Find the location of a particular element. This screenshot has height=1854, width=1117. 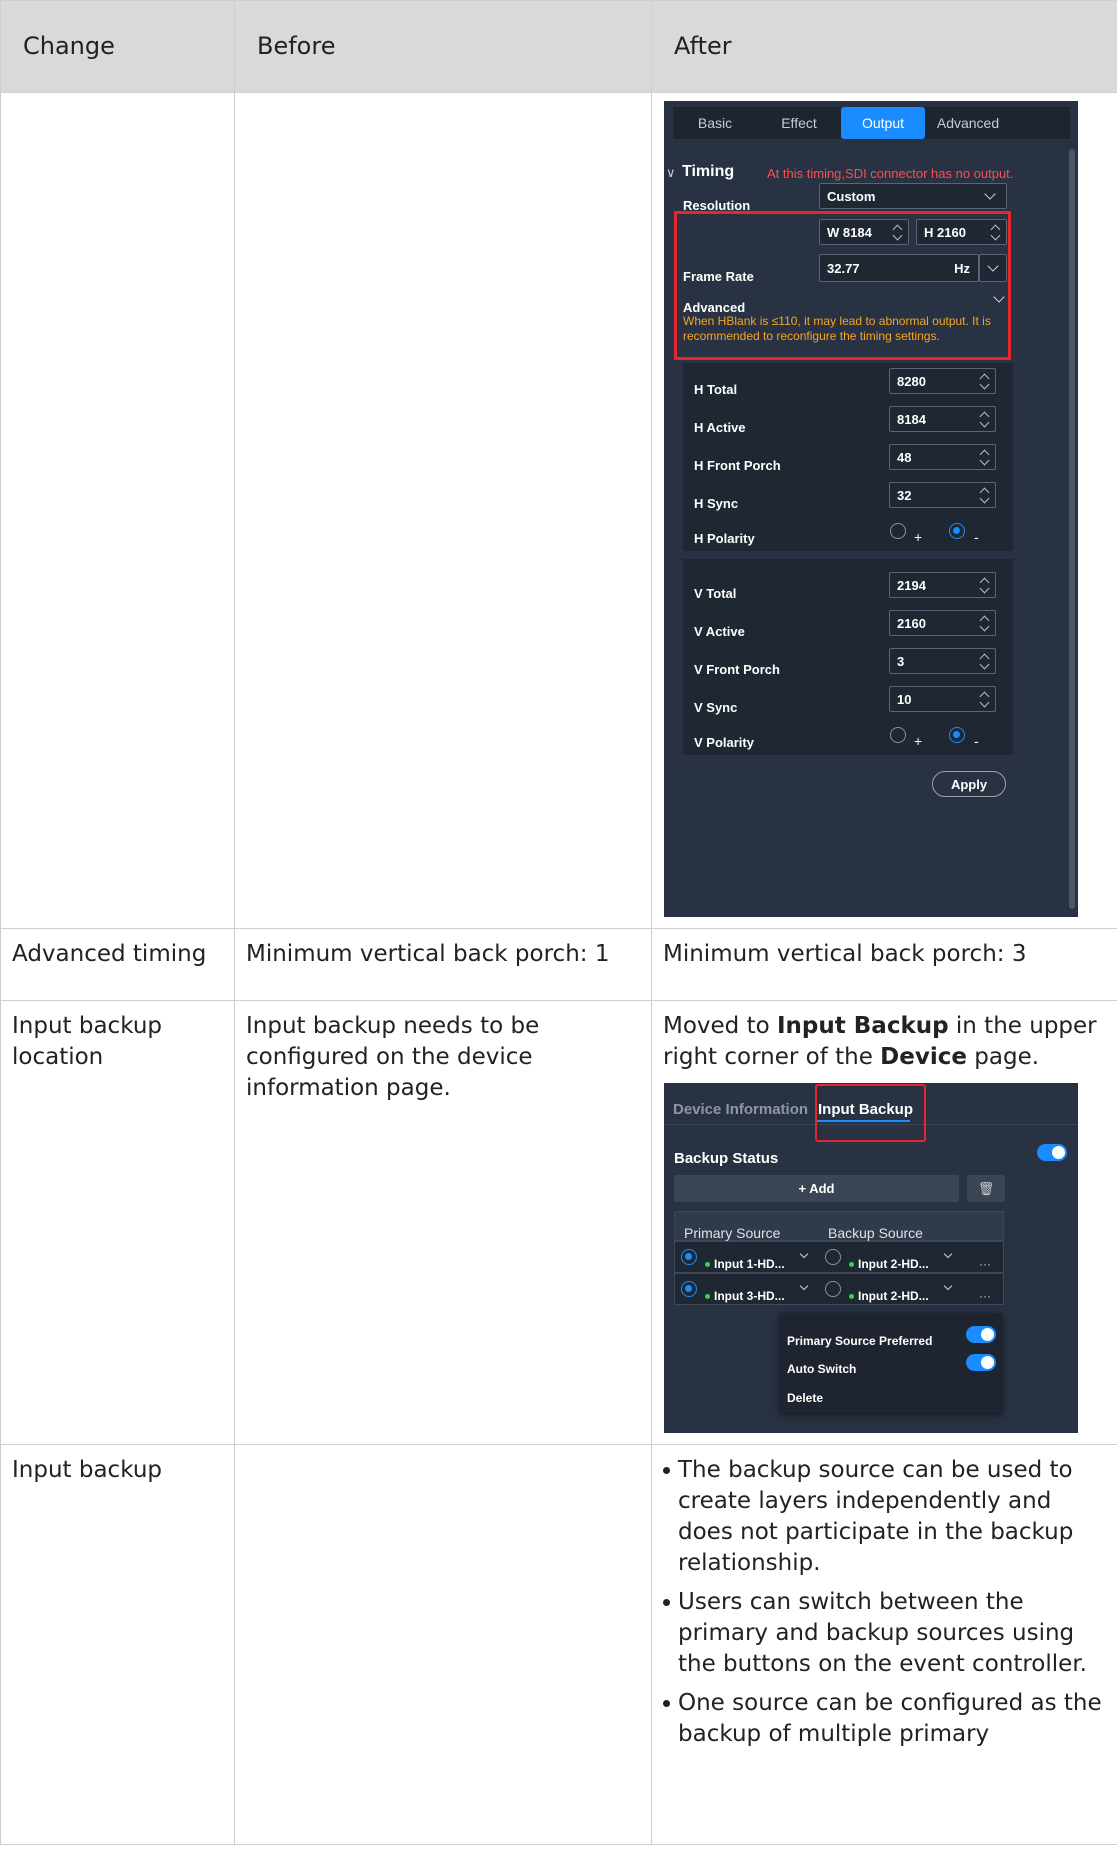

text-run: Moved to is located at coordinates (720, 1026).